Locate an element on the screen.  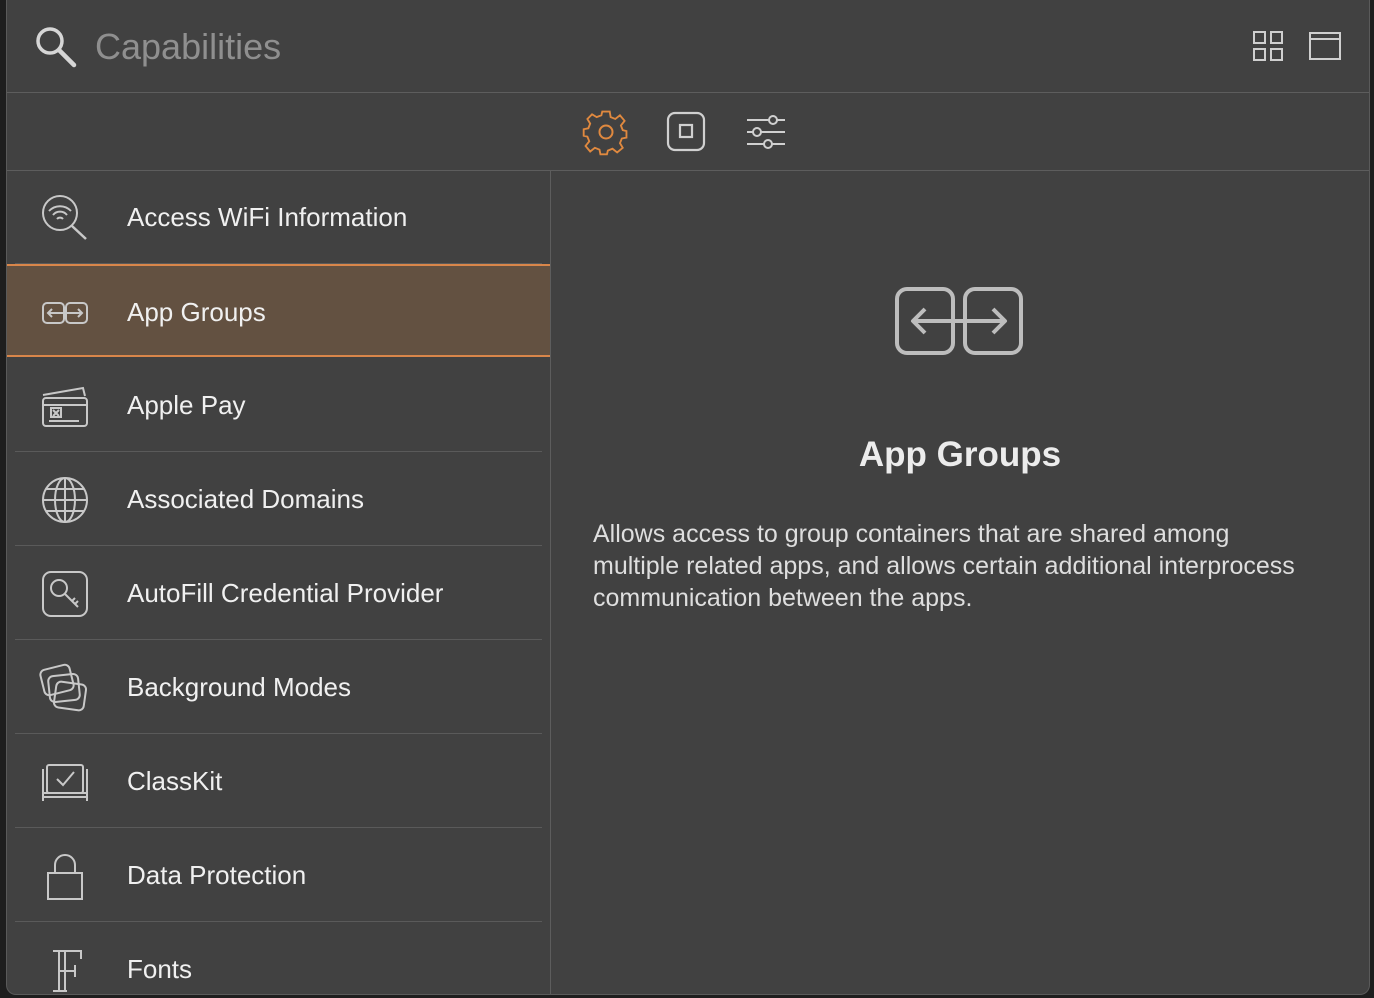
font-icon is located at coordinates (67, 971).